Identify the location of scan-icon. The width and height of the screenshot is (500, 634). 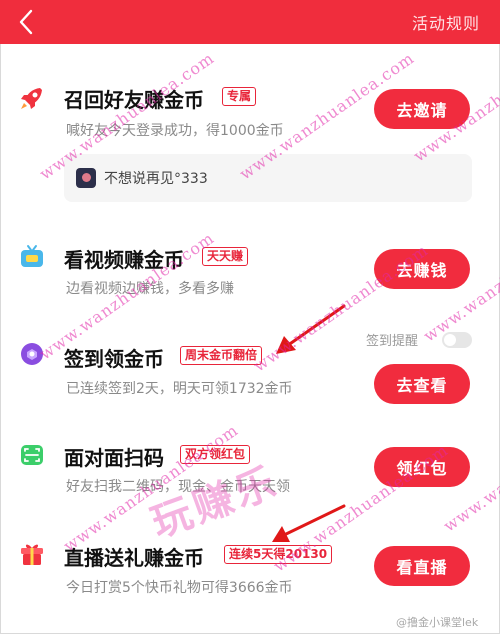
(32, 455).